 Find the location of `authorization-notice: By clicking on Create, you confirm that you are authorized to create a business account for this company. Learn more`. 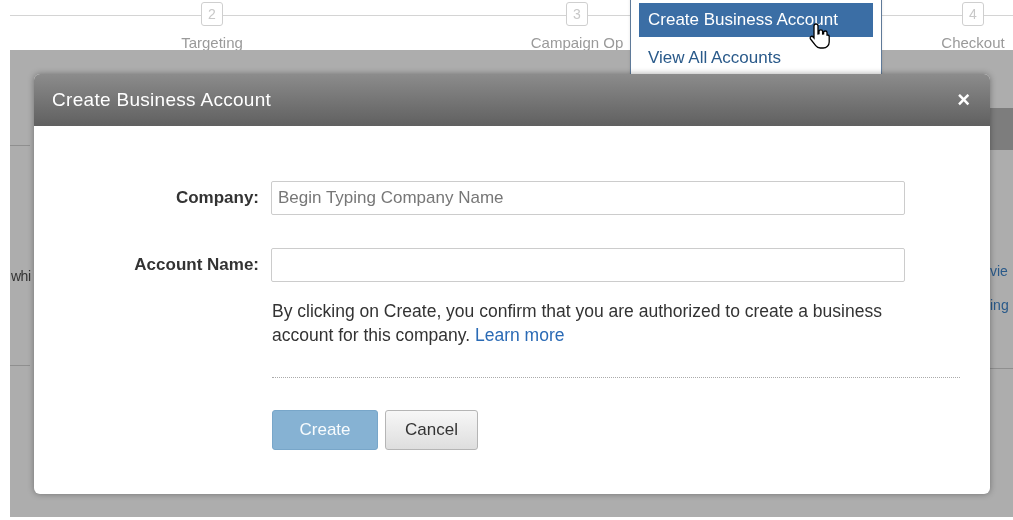

authorization-notice: By clicking on Create, you confirm that you are authorized to create a business account for this company. Learn more is located at coordinates (577, 323).